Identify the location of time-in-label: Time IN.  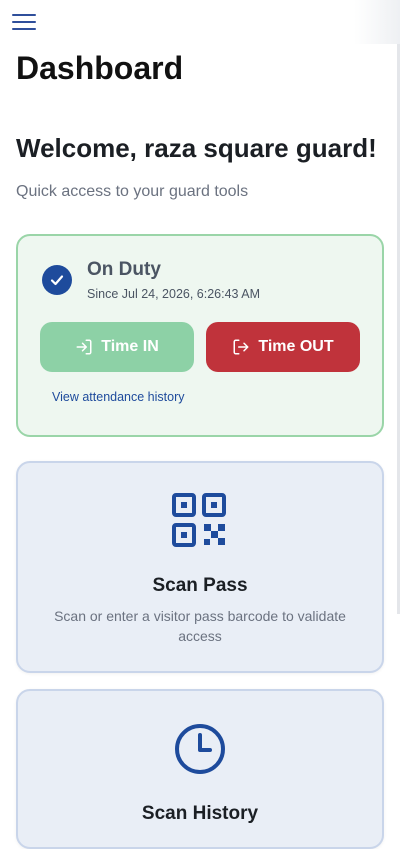
(130, 346).